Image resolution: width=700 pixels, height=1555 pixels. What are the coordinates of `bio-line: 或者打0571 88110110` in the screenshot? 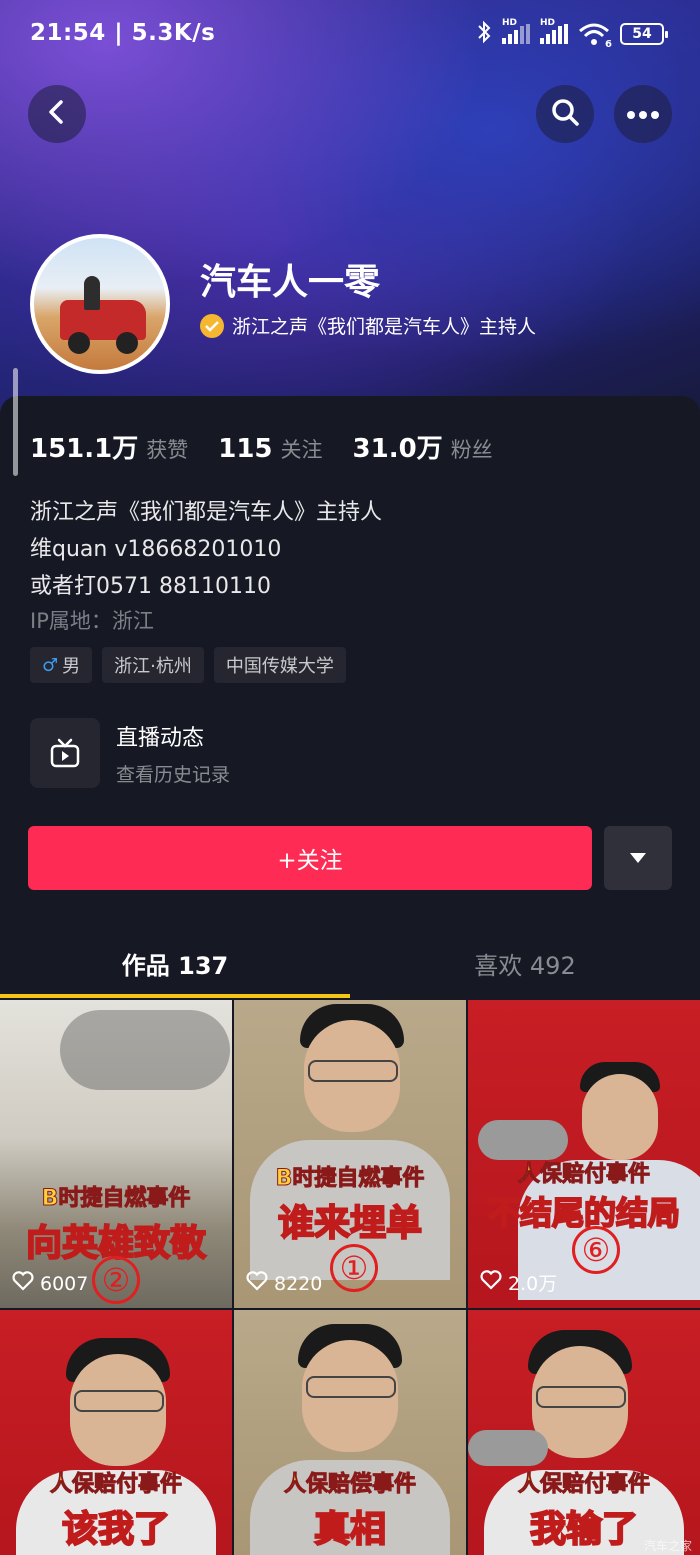 It's located at (150, 586).